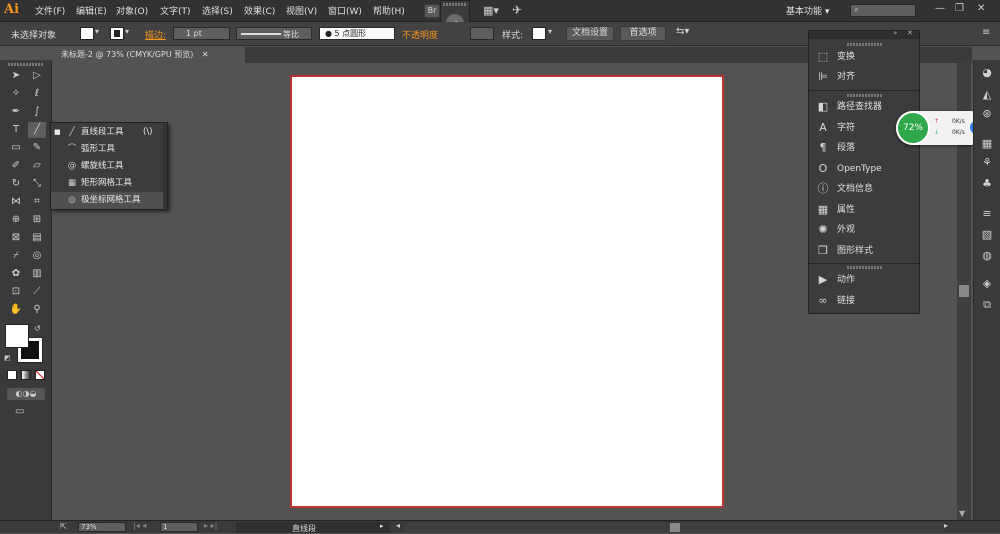 The image size is (1000, 534). Describe the element at coordinates (37, 112) in the screenshot. I see `curvature-tool-icon: ∫` at that location.